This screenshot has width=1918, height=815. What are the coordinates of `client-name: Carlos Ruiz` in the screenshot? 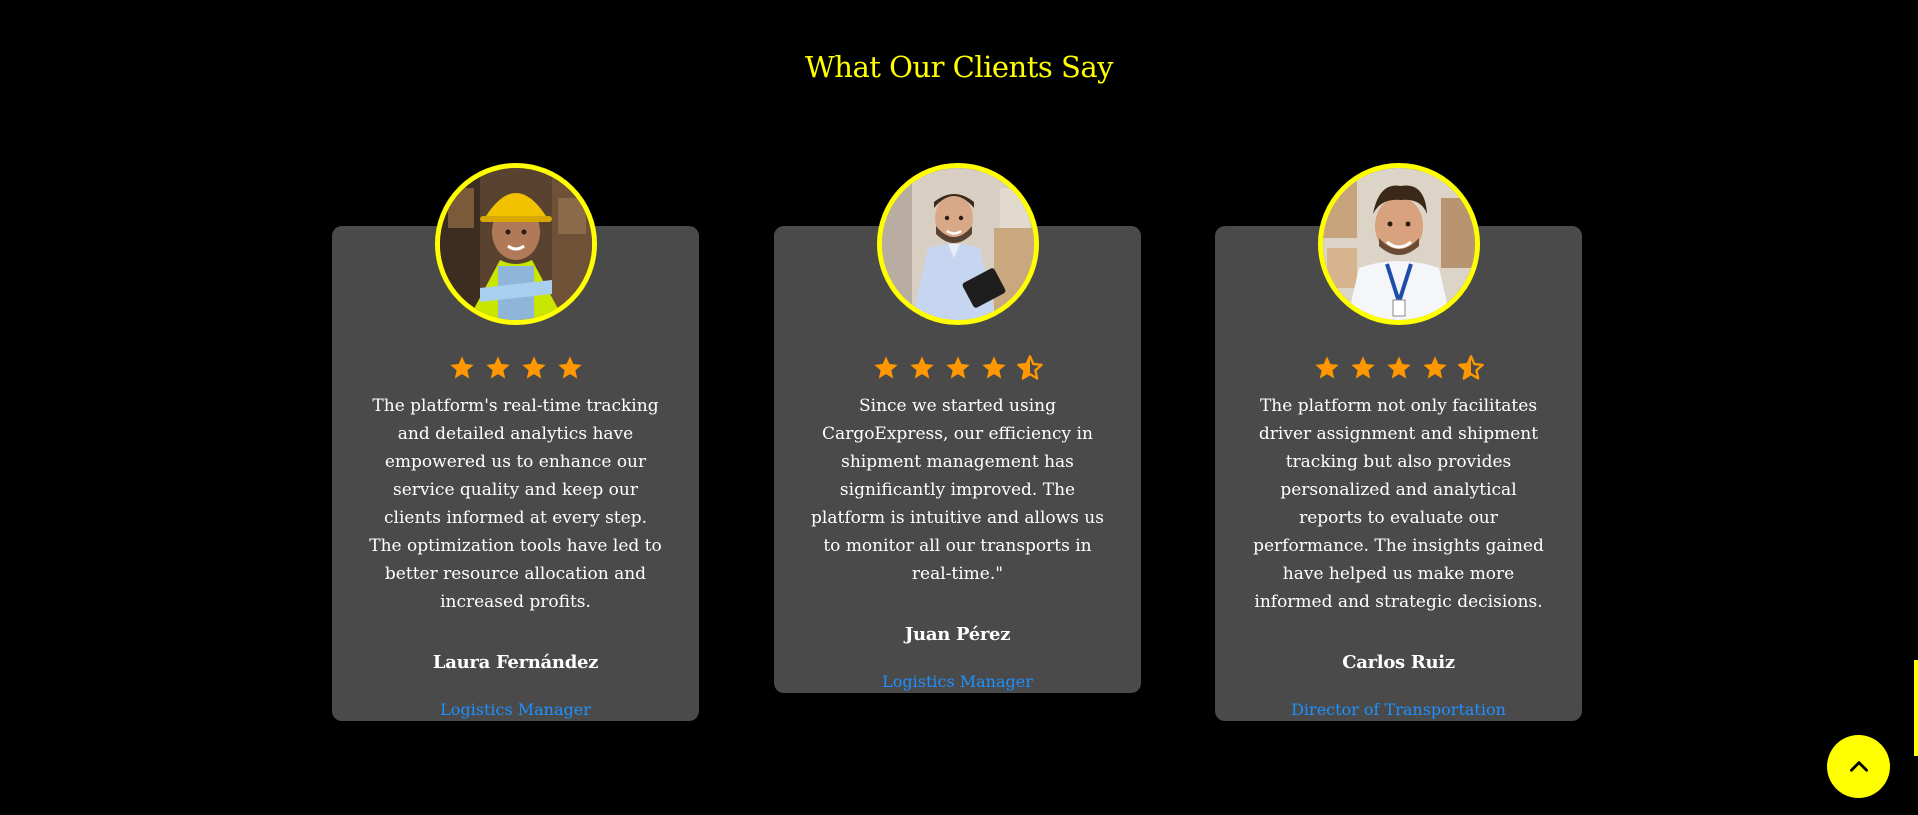 It's located at (1398, 662).